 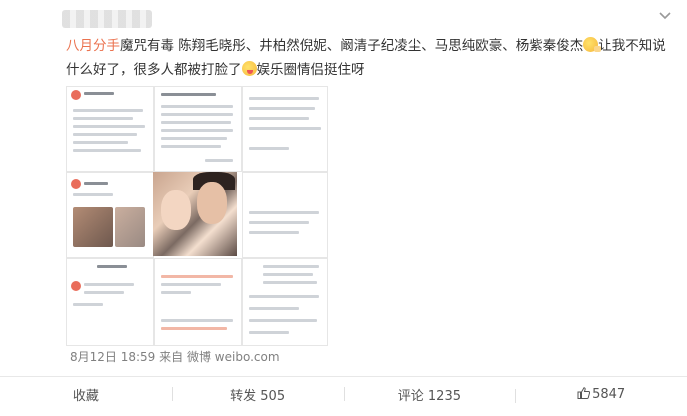 I want to click on repost-label: 转发 505, so click(x=258, y=396).